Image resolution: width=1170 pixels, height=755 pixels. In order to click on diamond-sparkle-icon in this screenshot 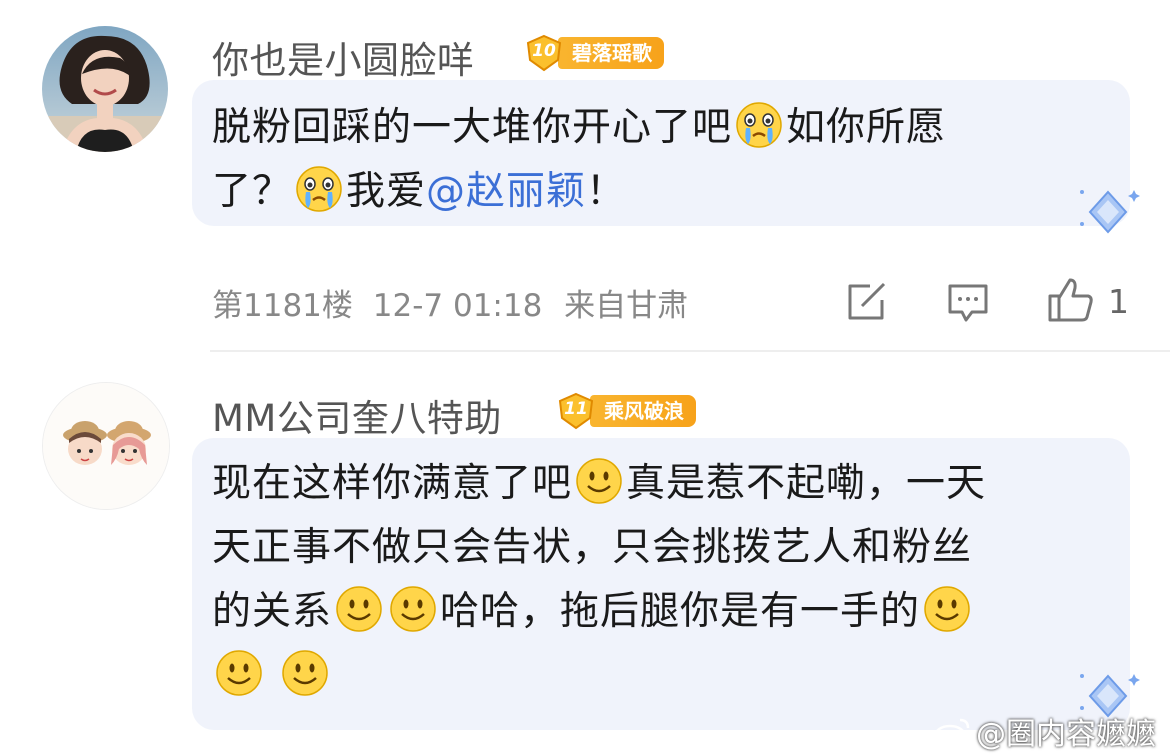, I will do `click(1110, 212)`.